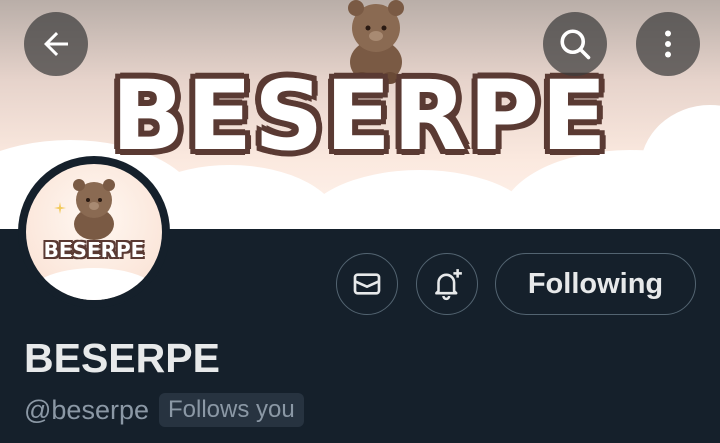  I want to click on following-button: Following, so click(595, 284).